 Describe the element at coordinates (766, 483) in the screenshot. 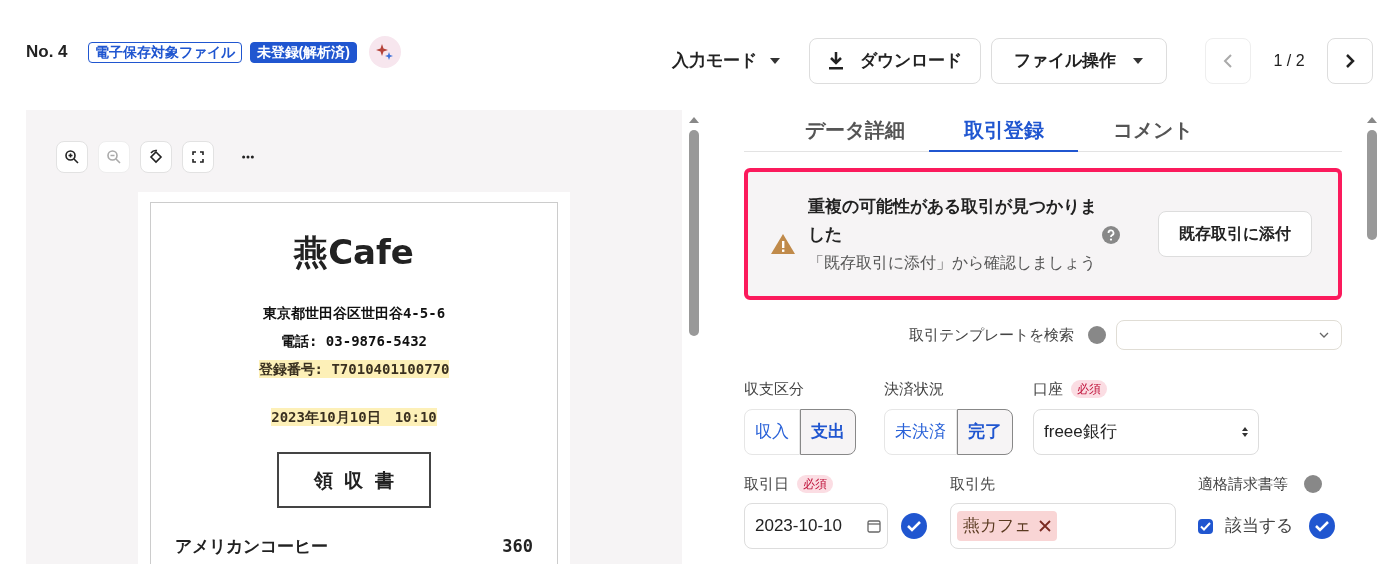

I see `field-label: 取引日` at that location.